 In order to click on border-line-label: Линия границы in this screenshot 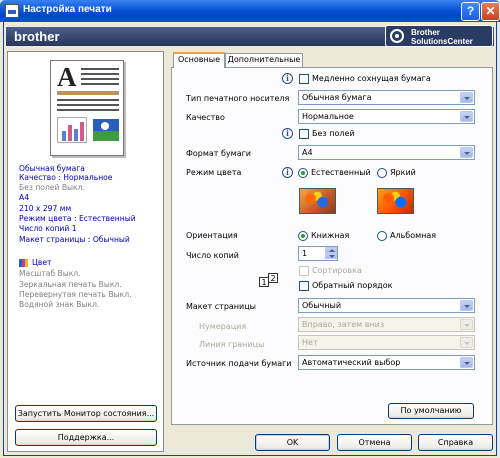, I will do `click(232, 344)`.